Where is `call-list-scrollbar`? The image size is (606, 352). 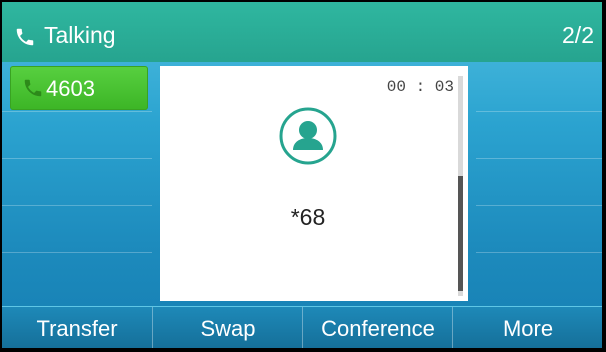
call-list-scrollbar is located at coordinates (460, 186).